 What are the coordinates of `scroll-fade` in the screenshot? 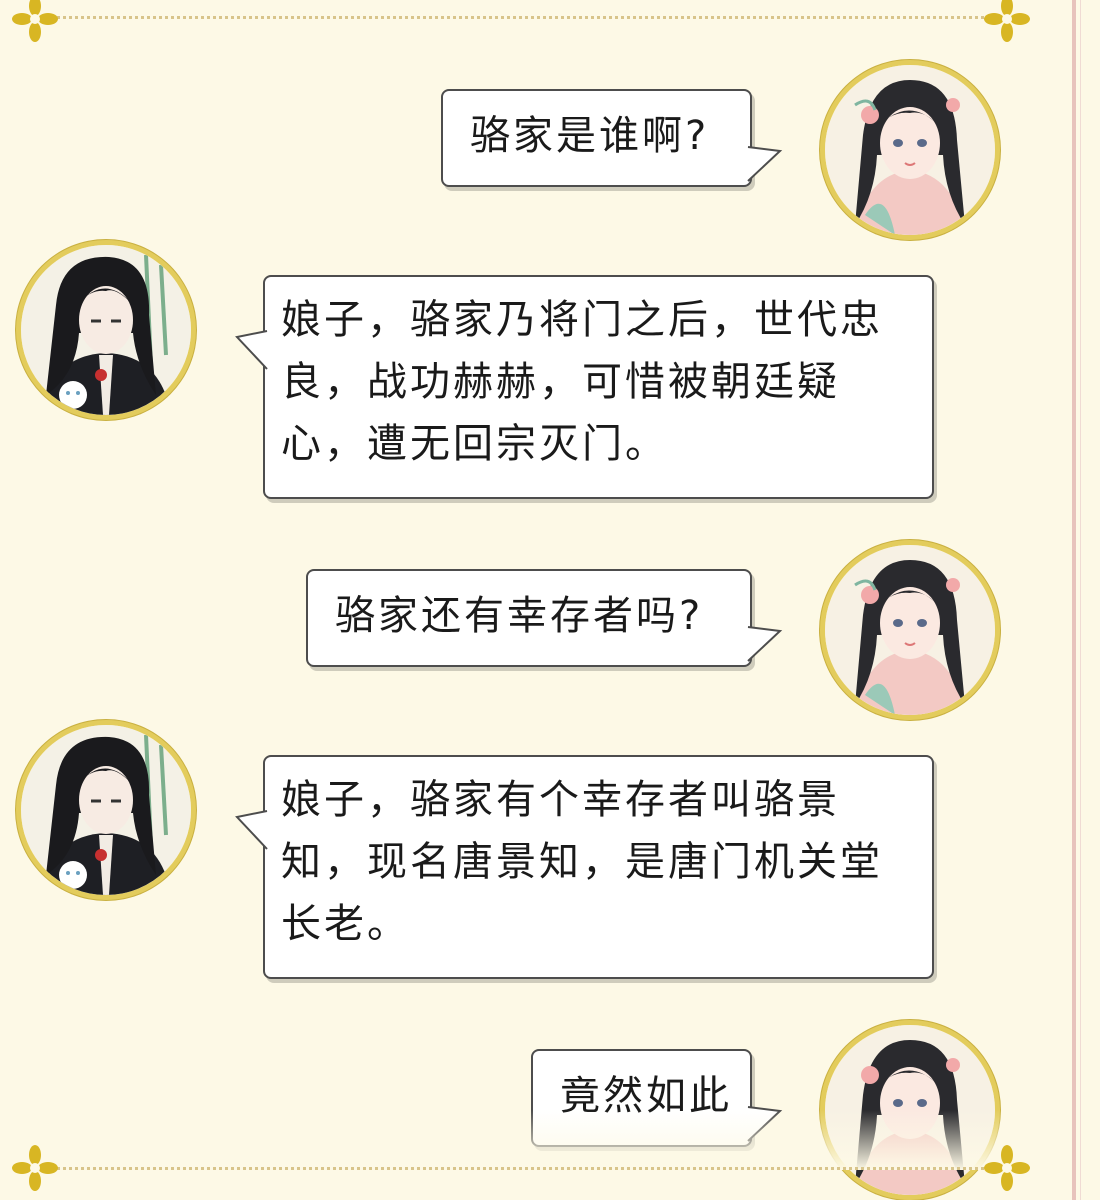 It's located at (525, 1140).